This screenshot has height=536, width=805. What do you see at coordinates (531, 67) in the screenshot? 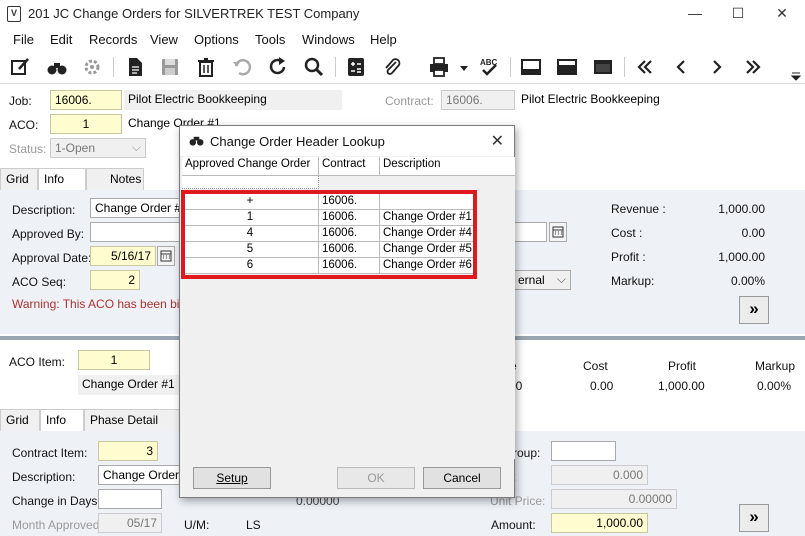
I see `layout-bottom-icon` at bounding box center [531, 67].